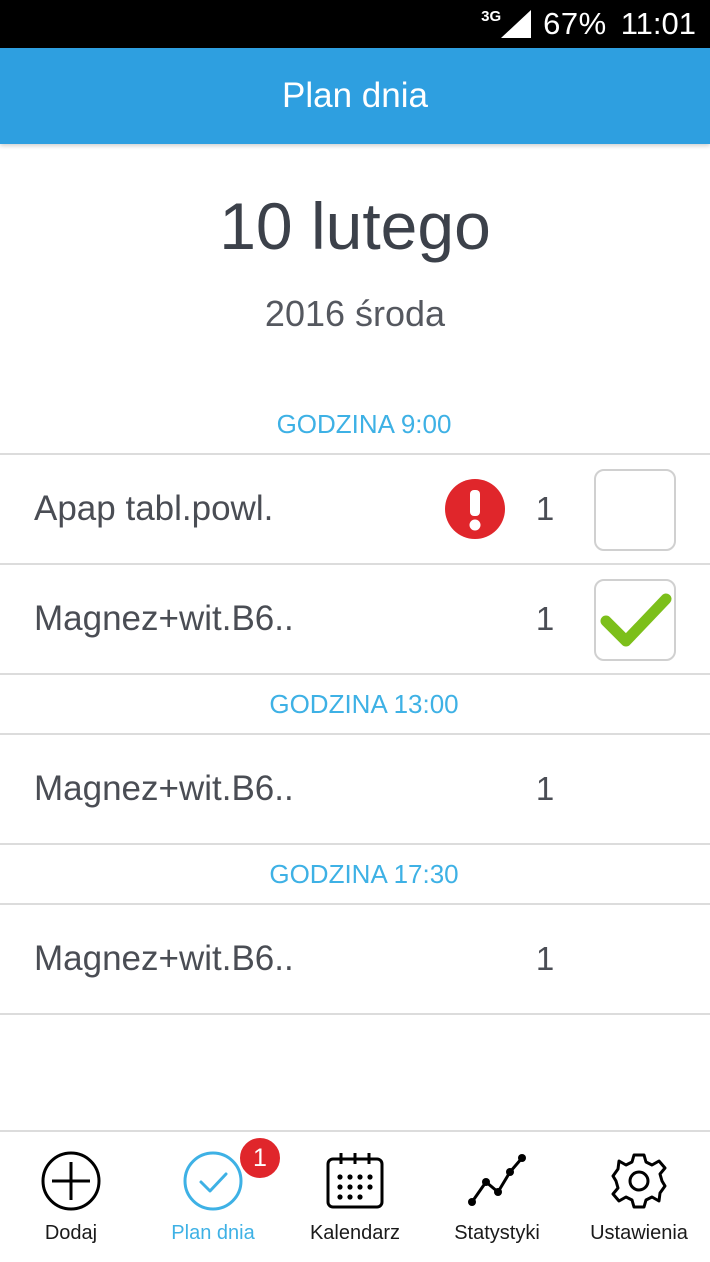  Describe the element at coordinates (658, 23) in the screenshot. I see `clock: 11:01` at that location.